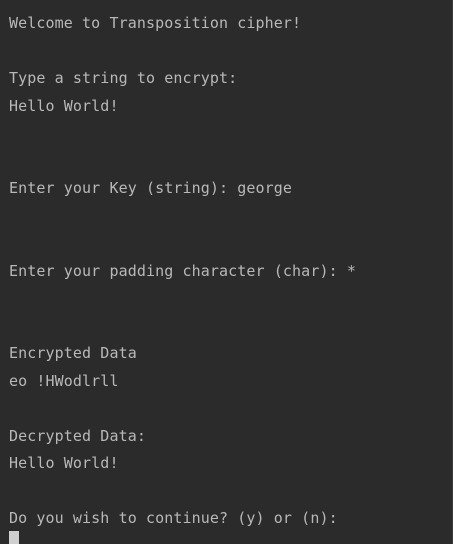 Image resolution: width=453 pixels, height=544 pixels. What do you see at coordinates (173, 518) in the screenshot?
I see `continue-prompt: Do you wish to continue? (y) or (n):` at bounding box center [173, 518].